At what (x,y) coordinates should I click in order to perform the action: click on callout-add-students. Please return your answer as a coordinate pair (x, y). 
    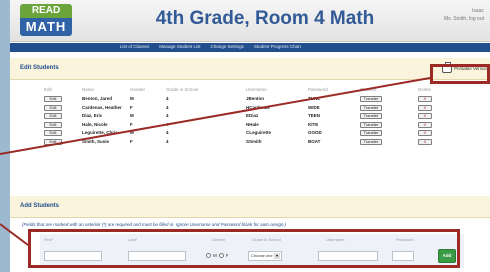
    Looking at the image, I should click on (244, 248).